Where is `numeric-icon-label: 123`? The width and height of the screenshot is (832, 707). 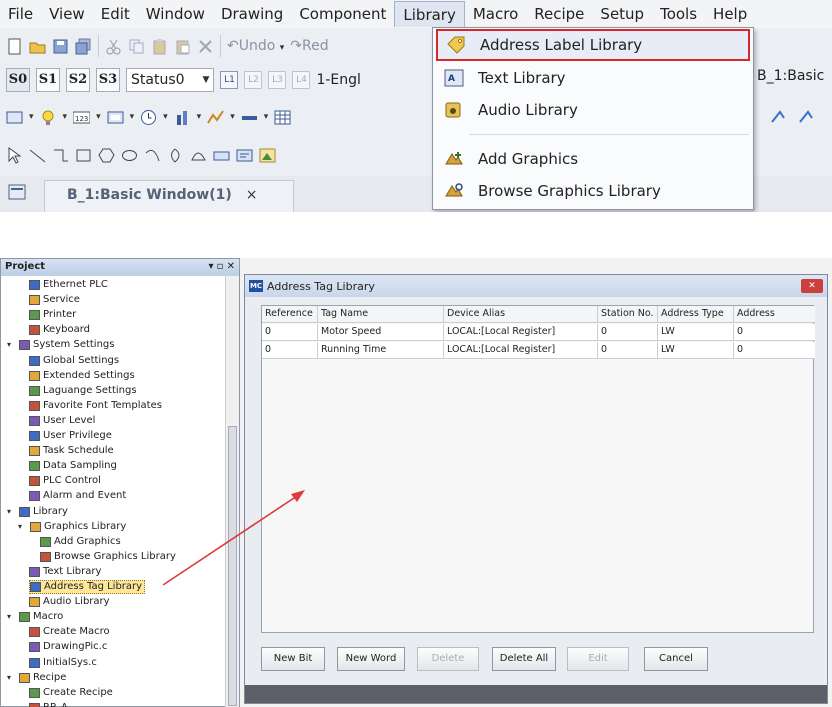 numeric-icon-label: 123 is located at coordinates (81, 119).